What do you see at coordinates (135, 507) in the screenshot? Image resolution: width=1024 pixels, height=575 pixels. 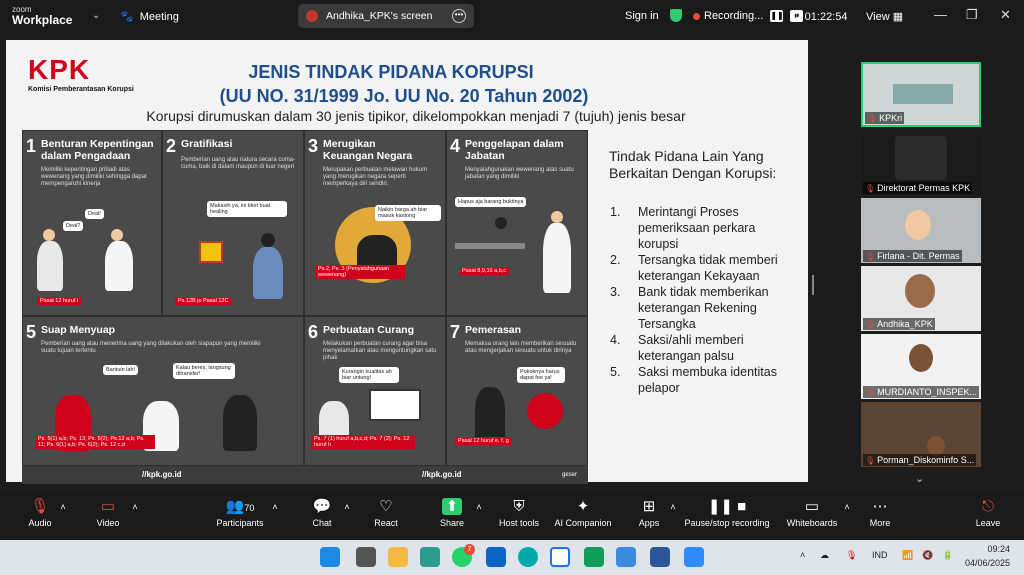 I see `video-options-chevron: ˄` at bounding box center [135, 507].